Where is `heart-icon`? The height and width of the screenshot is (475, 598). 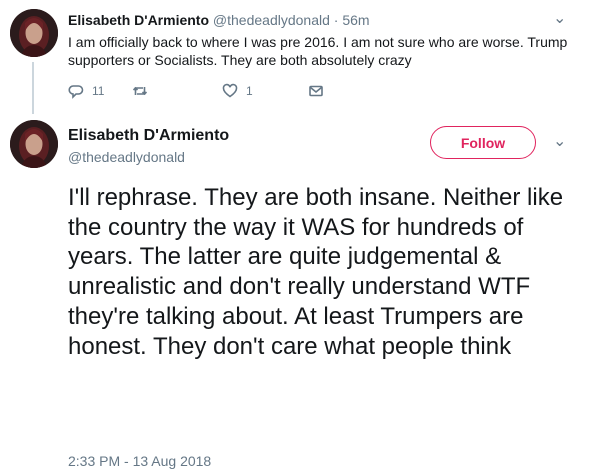 heart-icon is located at coordinates (230, 90).